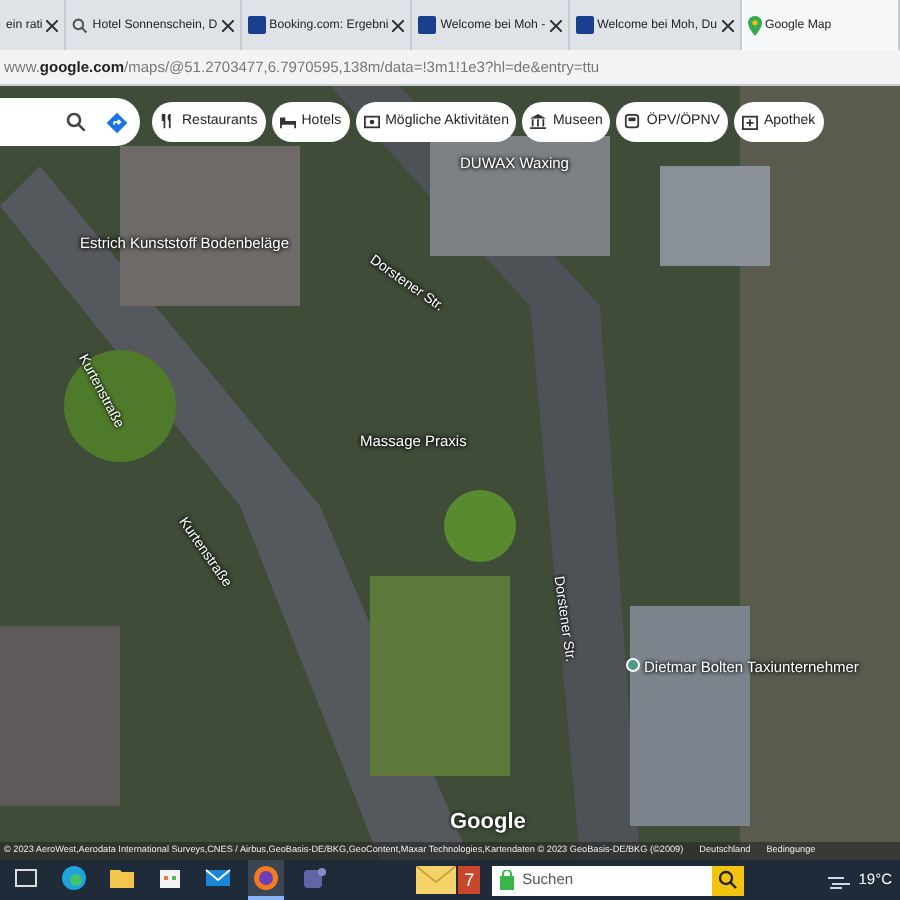 The height and width of the screenshot is (900, 900). Describe the element at coordinates (436, 880) in the screenshot. I see `envelope-icon` at that location.